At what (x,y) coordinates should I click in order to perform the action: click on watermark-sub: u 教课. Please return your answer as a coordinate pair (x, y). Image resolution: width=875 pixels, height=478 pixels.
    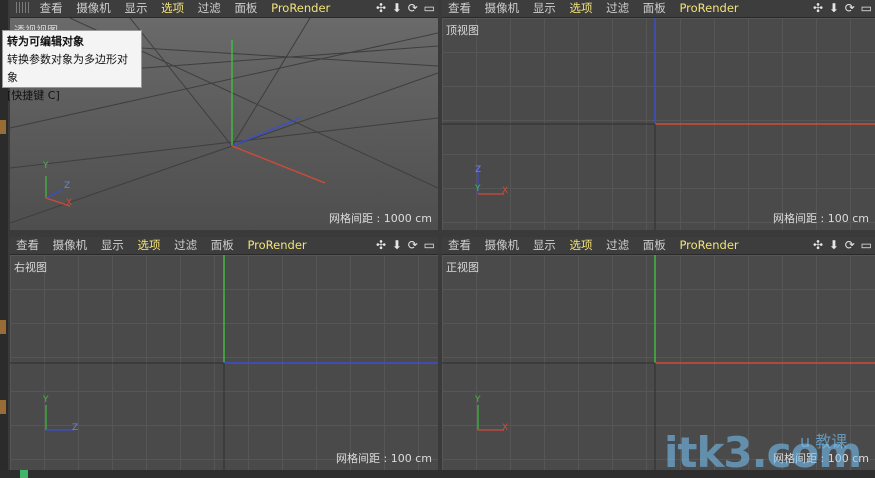
    Looking at the image, I should click on (824, 441).